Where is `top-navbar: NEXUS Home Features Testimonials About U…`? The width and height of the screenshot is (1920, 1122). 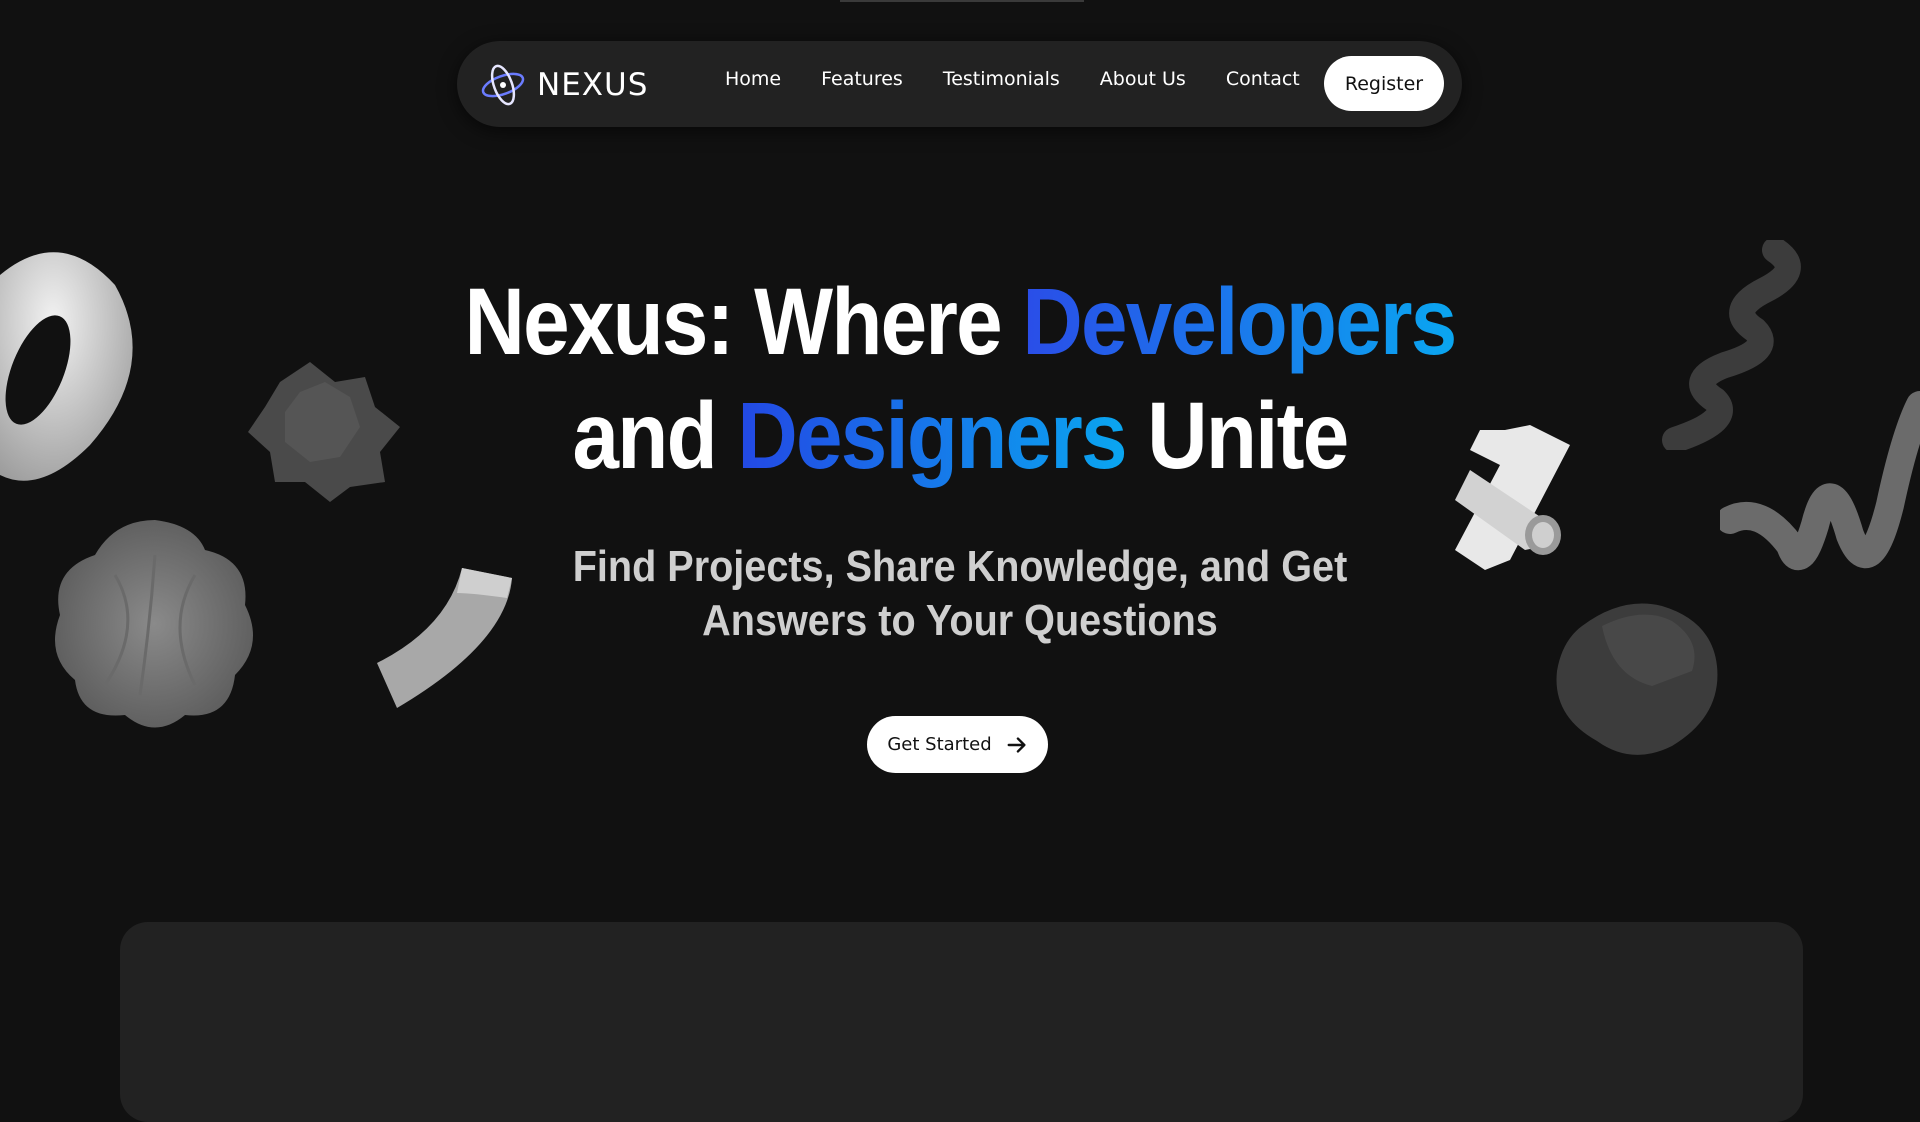
top-navbar: NEXUS Home Features Testimonials About U… is located at coordinates (959, 84).